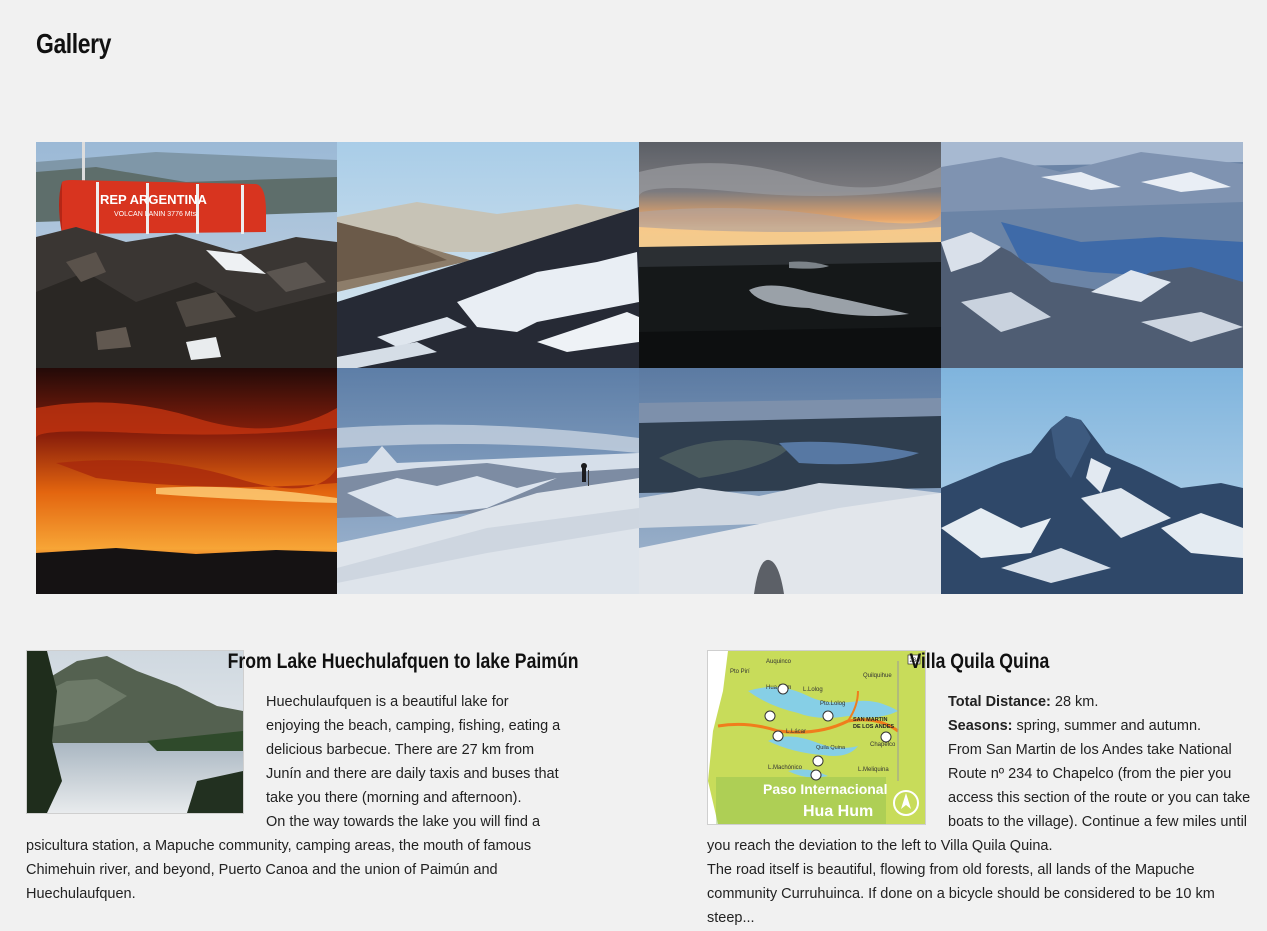 Image resolution: width=1267 pixels, height=931 pixels. What do you see at coordinates (813, 690) in the screenshot?
I see `map-label: L.Lolog` at bounding box center [813, 690].